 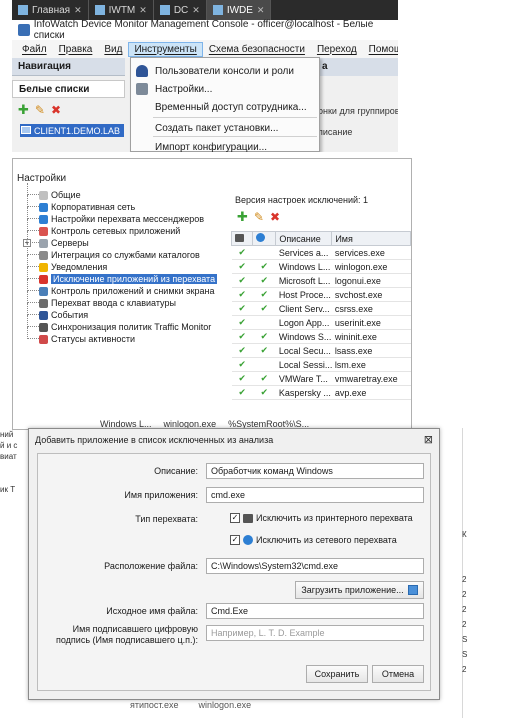 What do you see at coordinates (321, 252) in the screenshot?
I see `table-row: ✔ Services a... services.exe` at bounding box center [321, 252].